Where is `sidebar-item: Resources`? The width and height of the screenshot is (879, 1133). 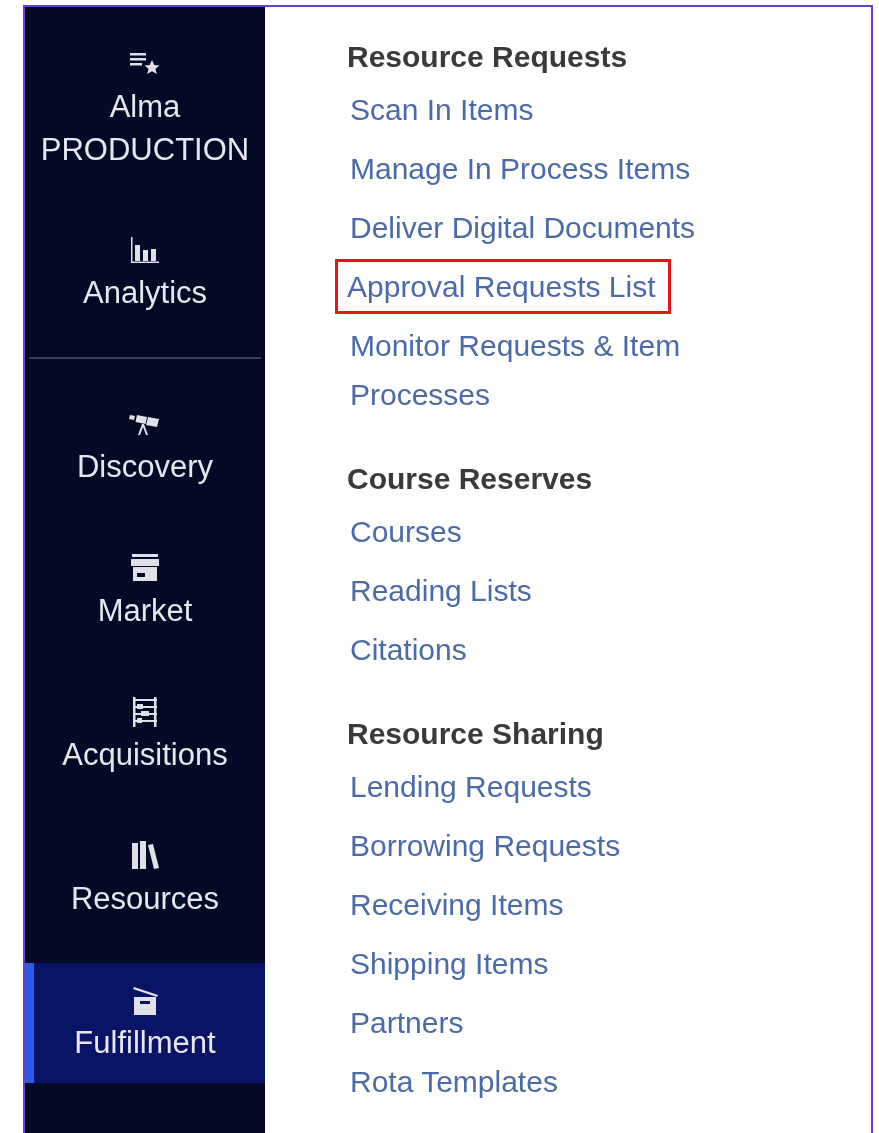
sidebar-item: Resources is located at coordinates (145, 879).